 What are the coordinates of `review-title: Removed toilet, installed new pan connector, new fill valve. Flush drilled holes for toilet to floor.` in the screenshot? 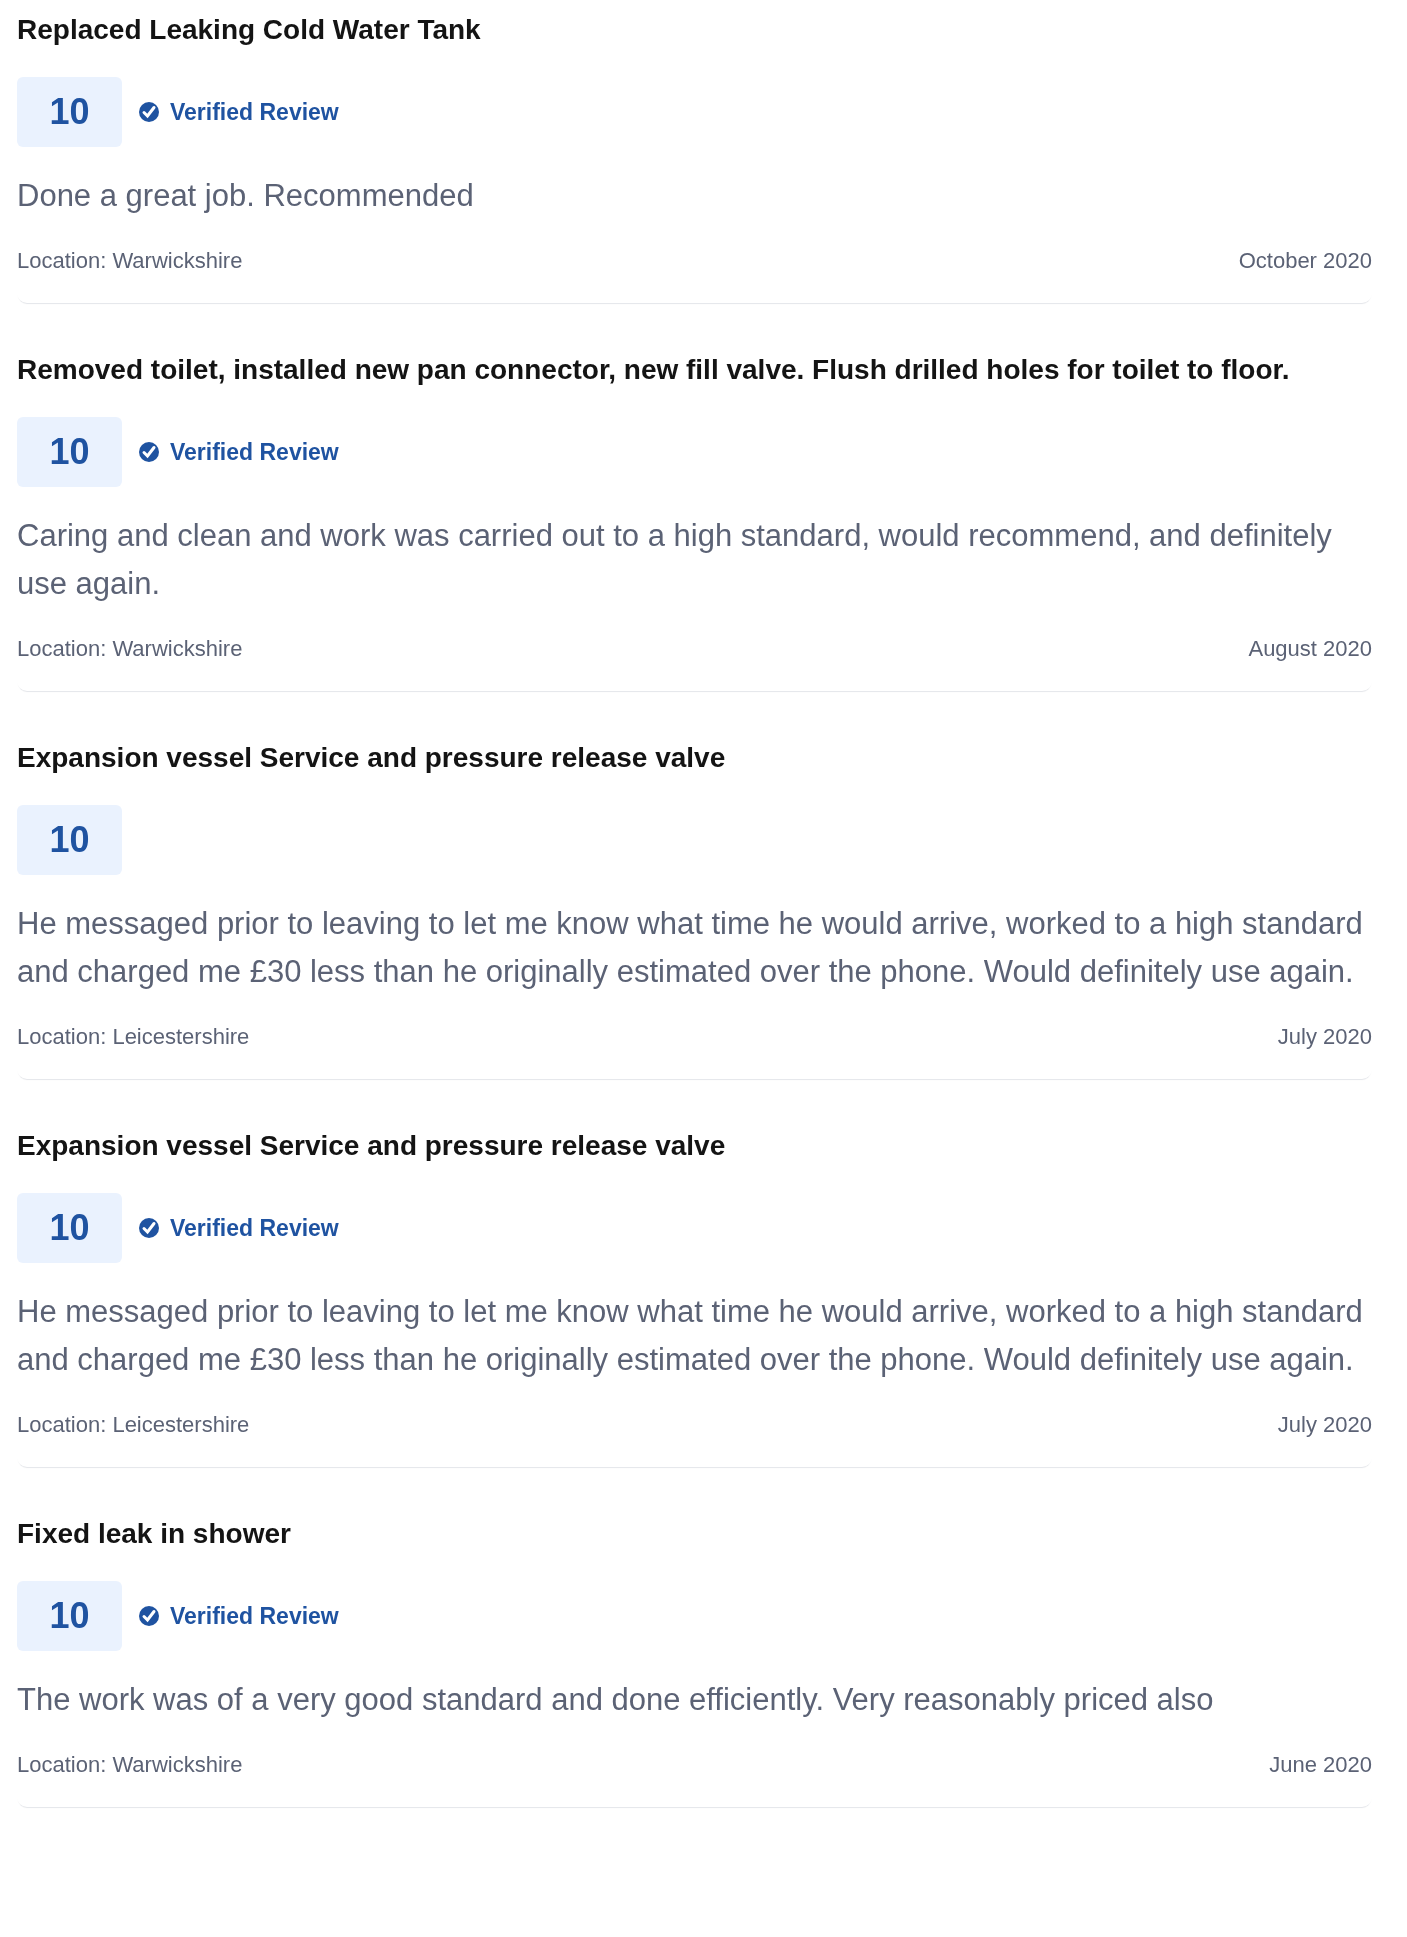 It's located at (654, 370).